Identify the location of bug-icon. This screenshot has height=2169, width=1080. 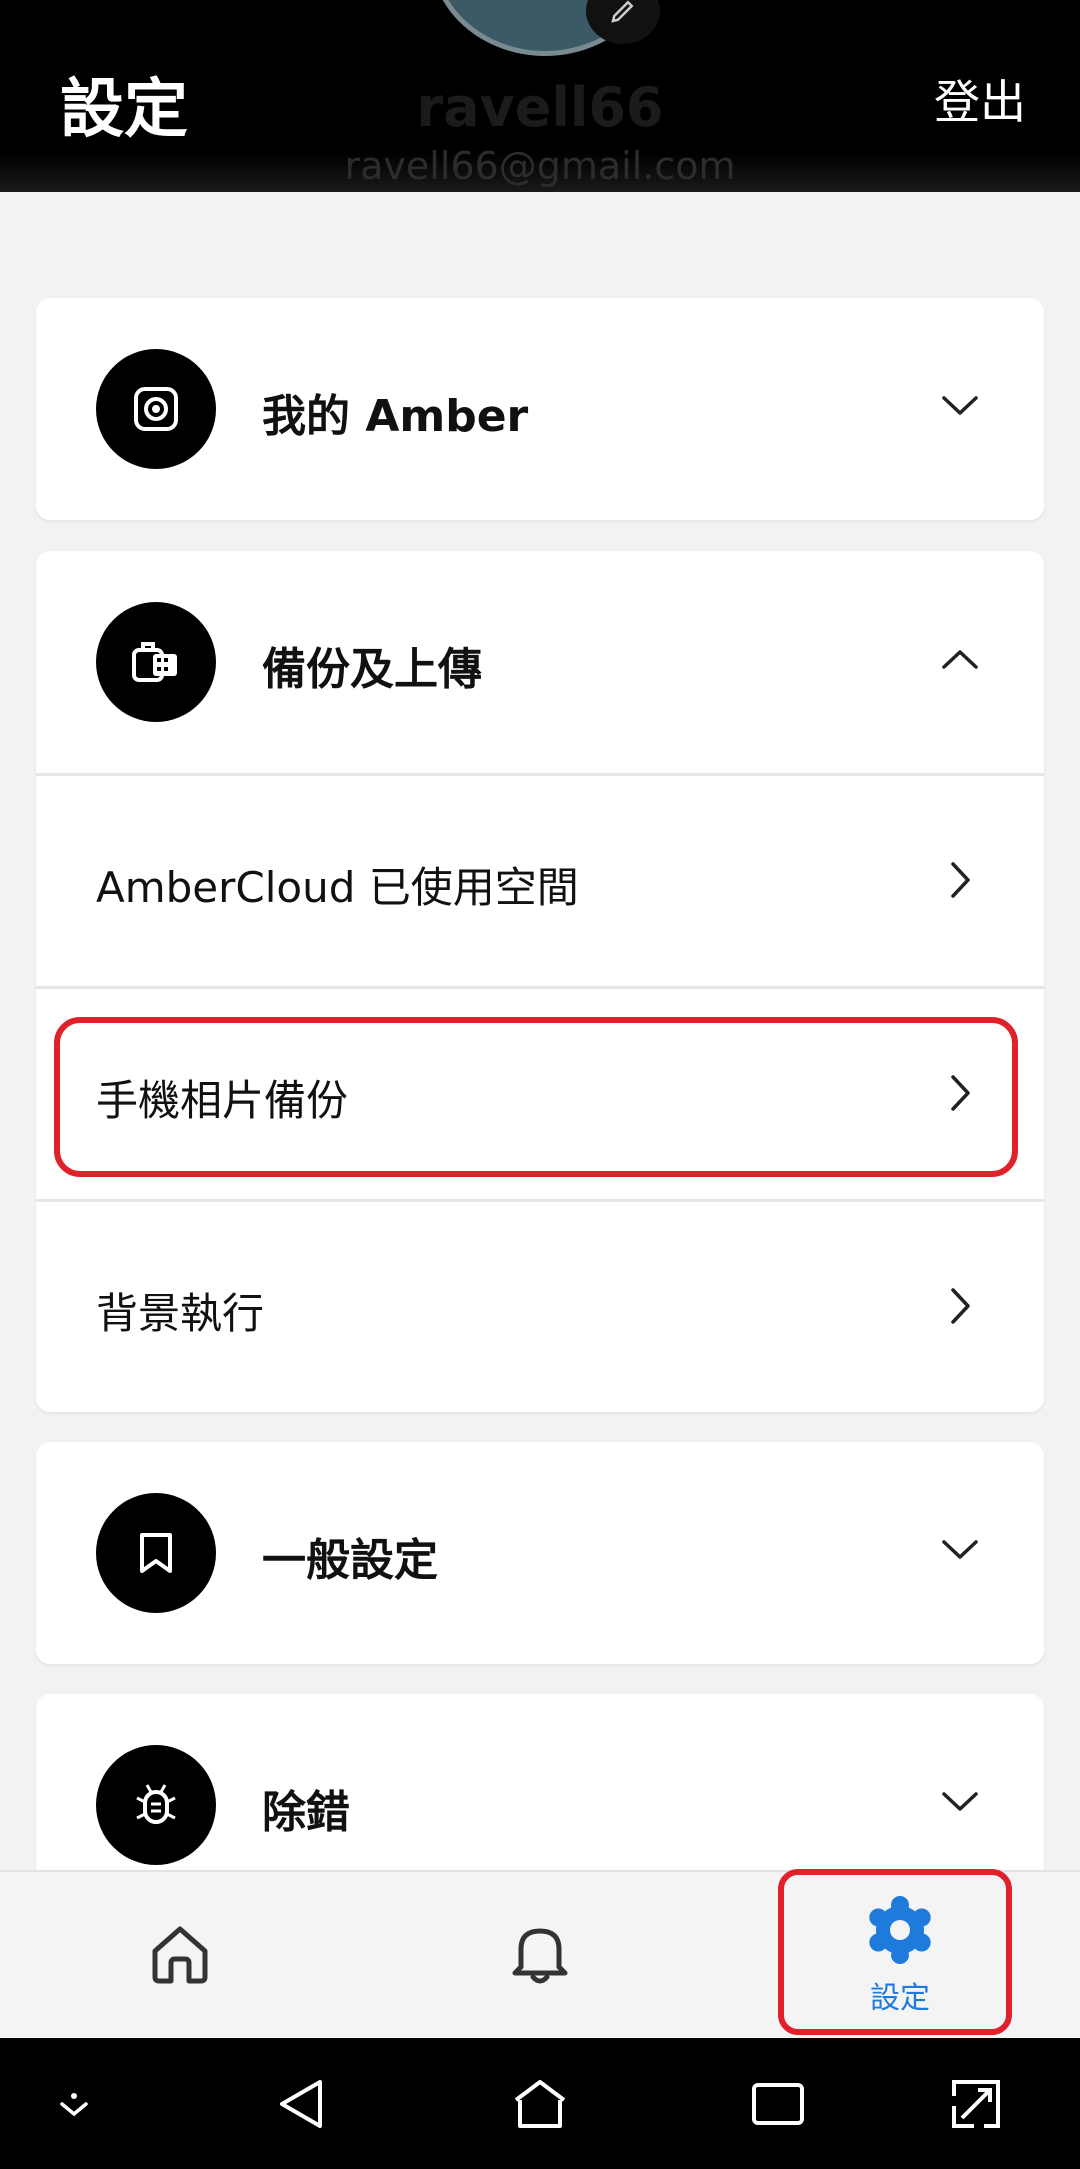
(156, 1805).